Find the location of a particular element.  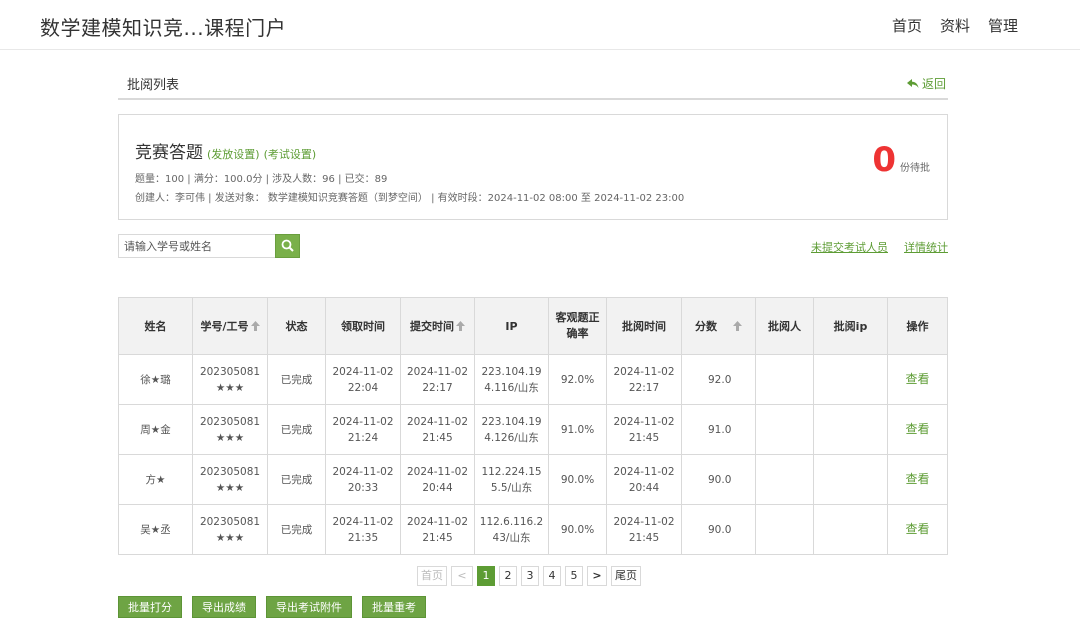

col-score-label: 分数 is located at coordinates (706, 326).